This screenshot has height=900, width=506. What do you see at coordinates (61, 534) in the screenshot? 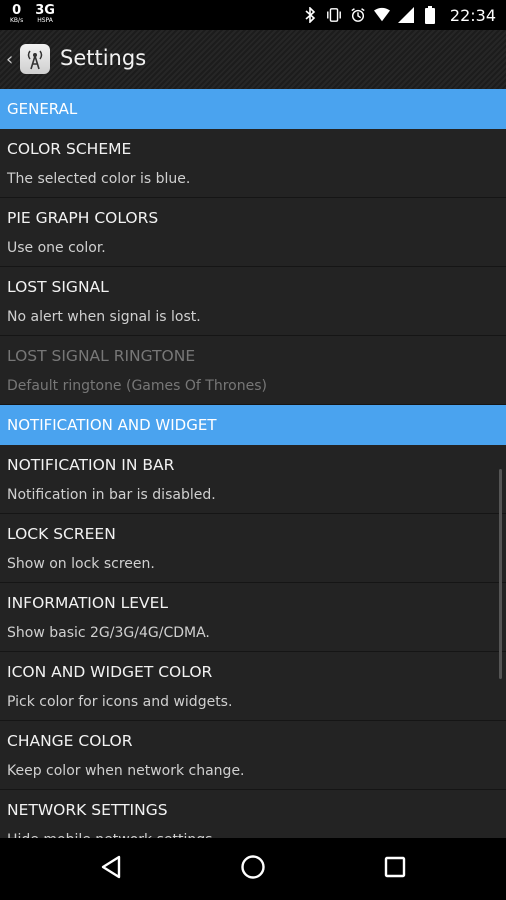
I see `setting-title: LOCK SCREEN` at bounding box center [61, 534].